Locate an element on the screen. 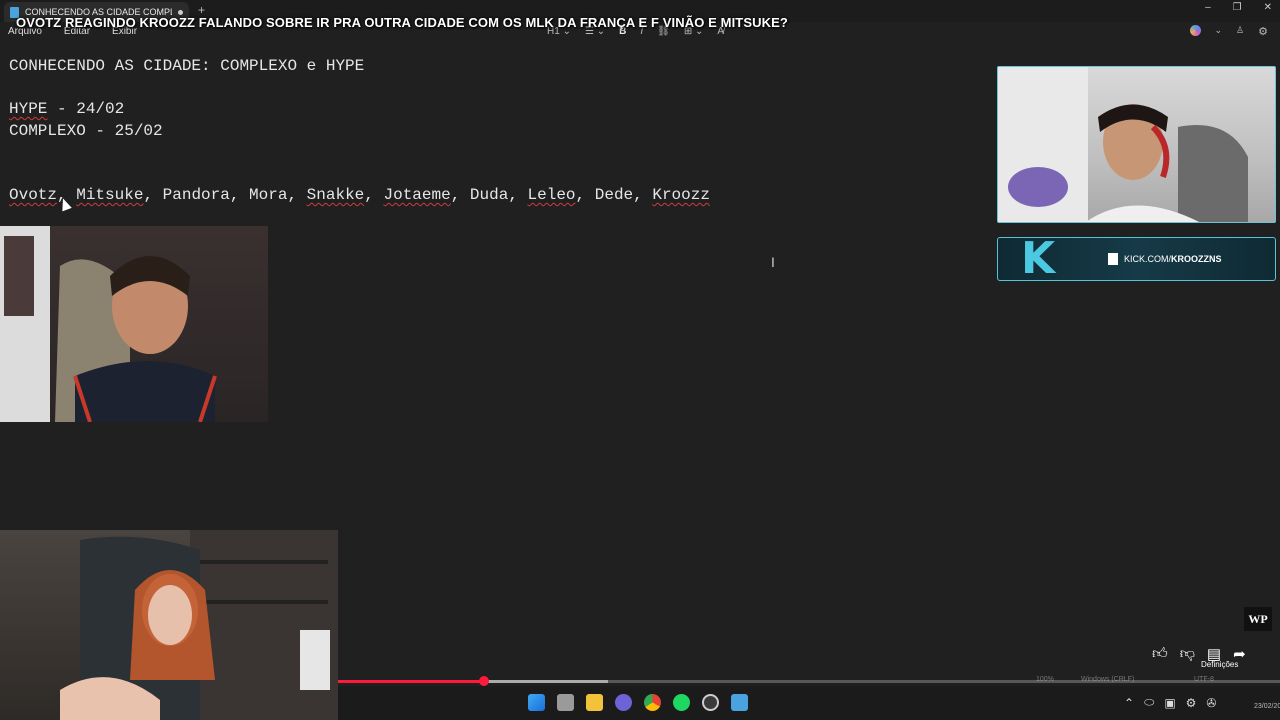 This screenshot has width=1280, height=720. unsaved-dot-icon is located at coordinates (180, 12).